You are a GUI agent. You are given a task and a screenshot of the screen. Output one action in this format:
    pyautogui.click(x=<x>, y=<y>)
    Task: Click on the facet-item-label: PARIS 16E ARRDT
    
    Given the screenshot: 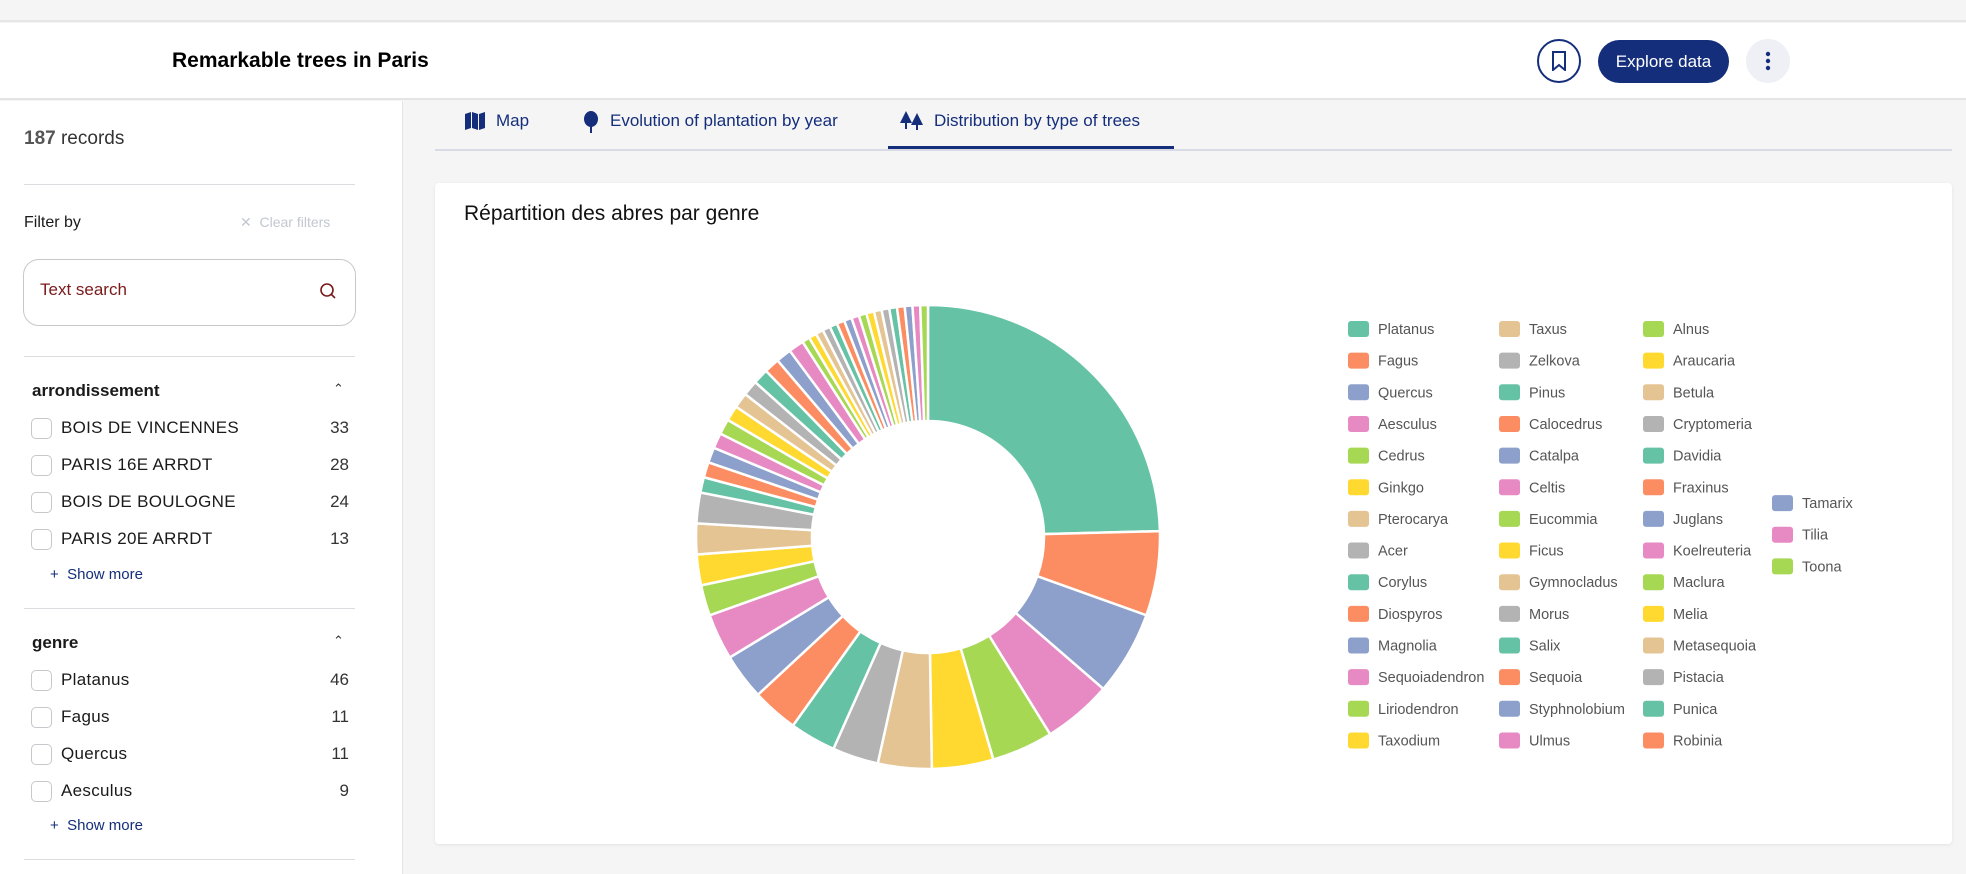 What is the action you would take?
    pyautogui.click(x=137, y=464)
    